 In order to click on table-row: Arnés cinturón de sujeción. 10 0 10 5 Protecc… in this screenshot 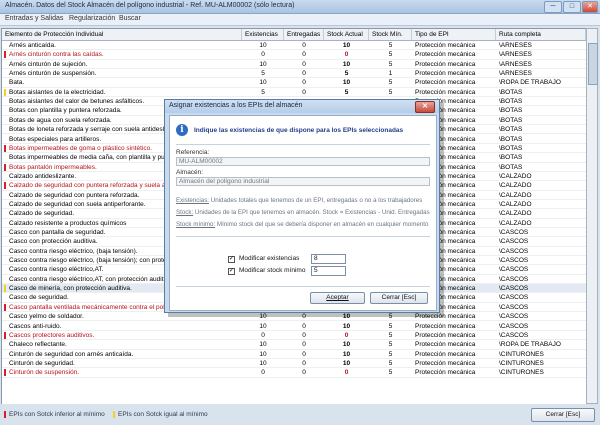, I will do `click(294, 65)`.